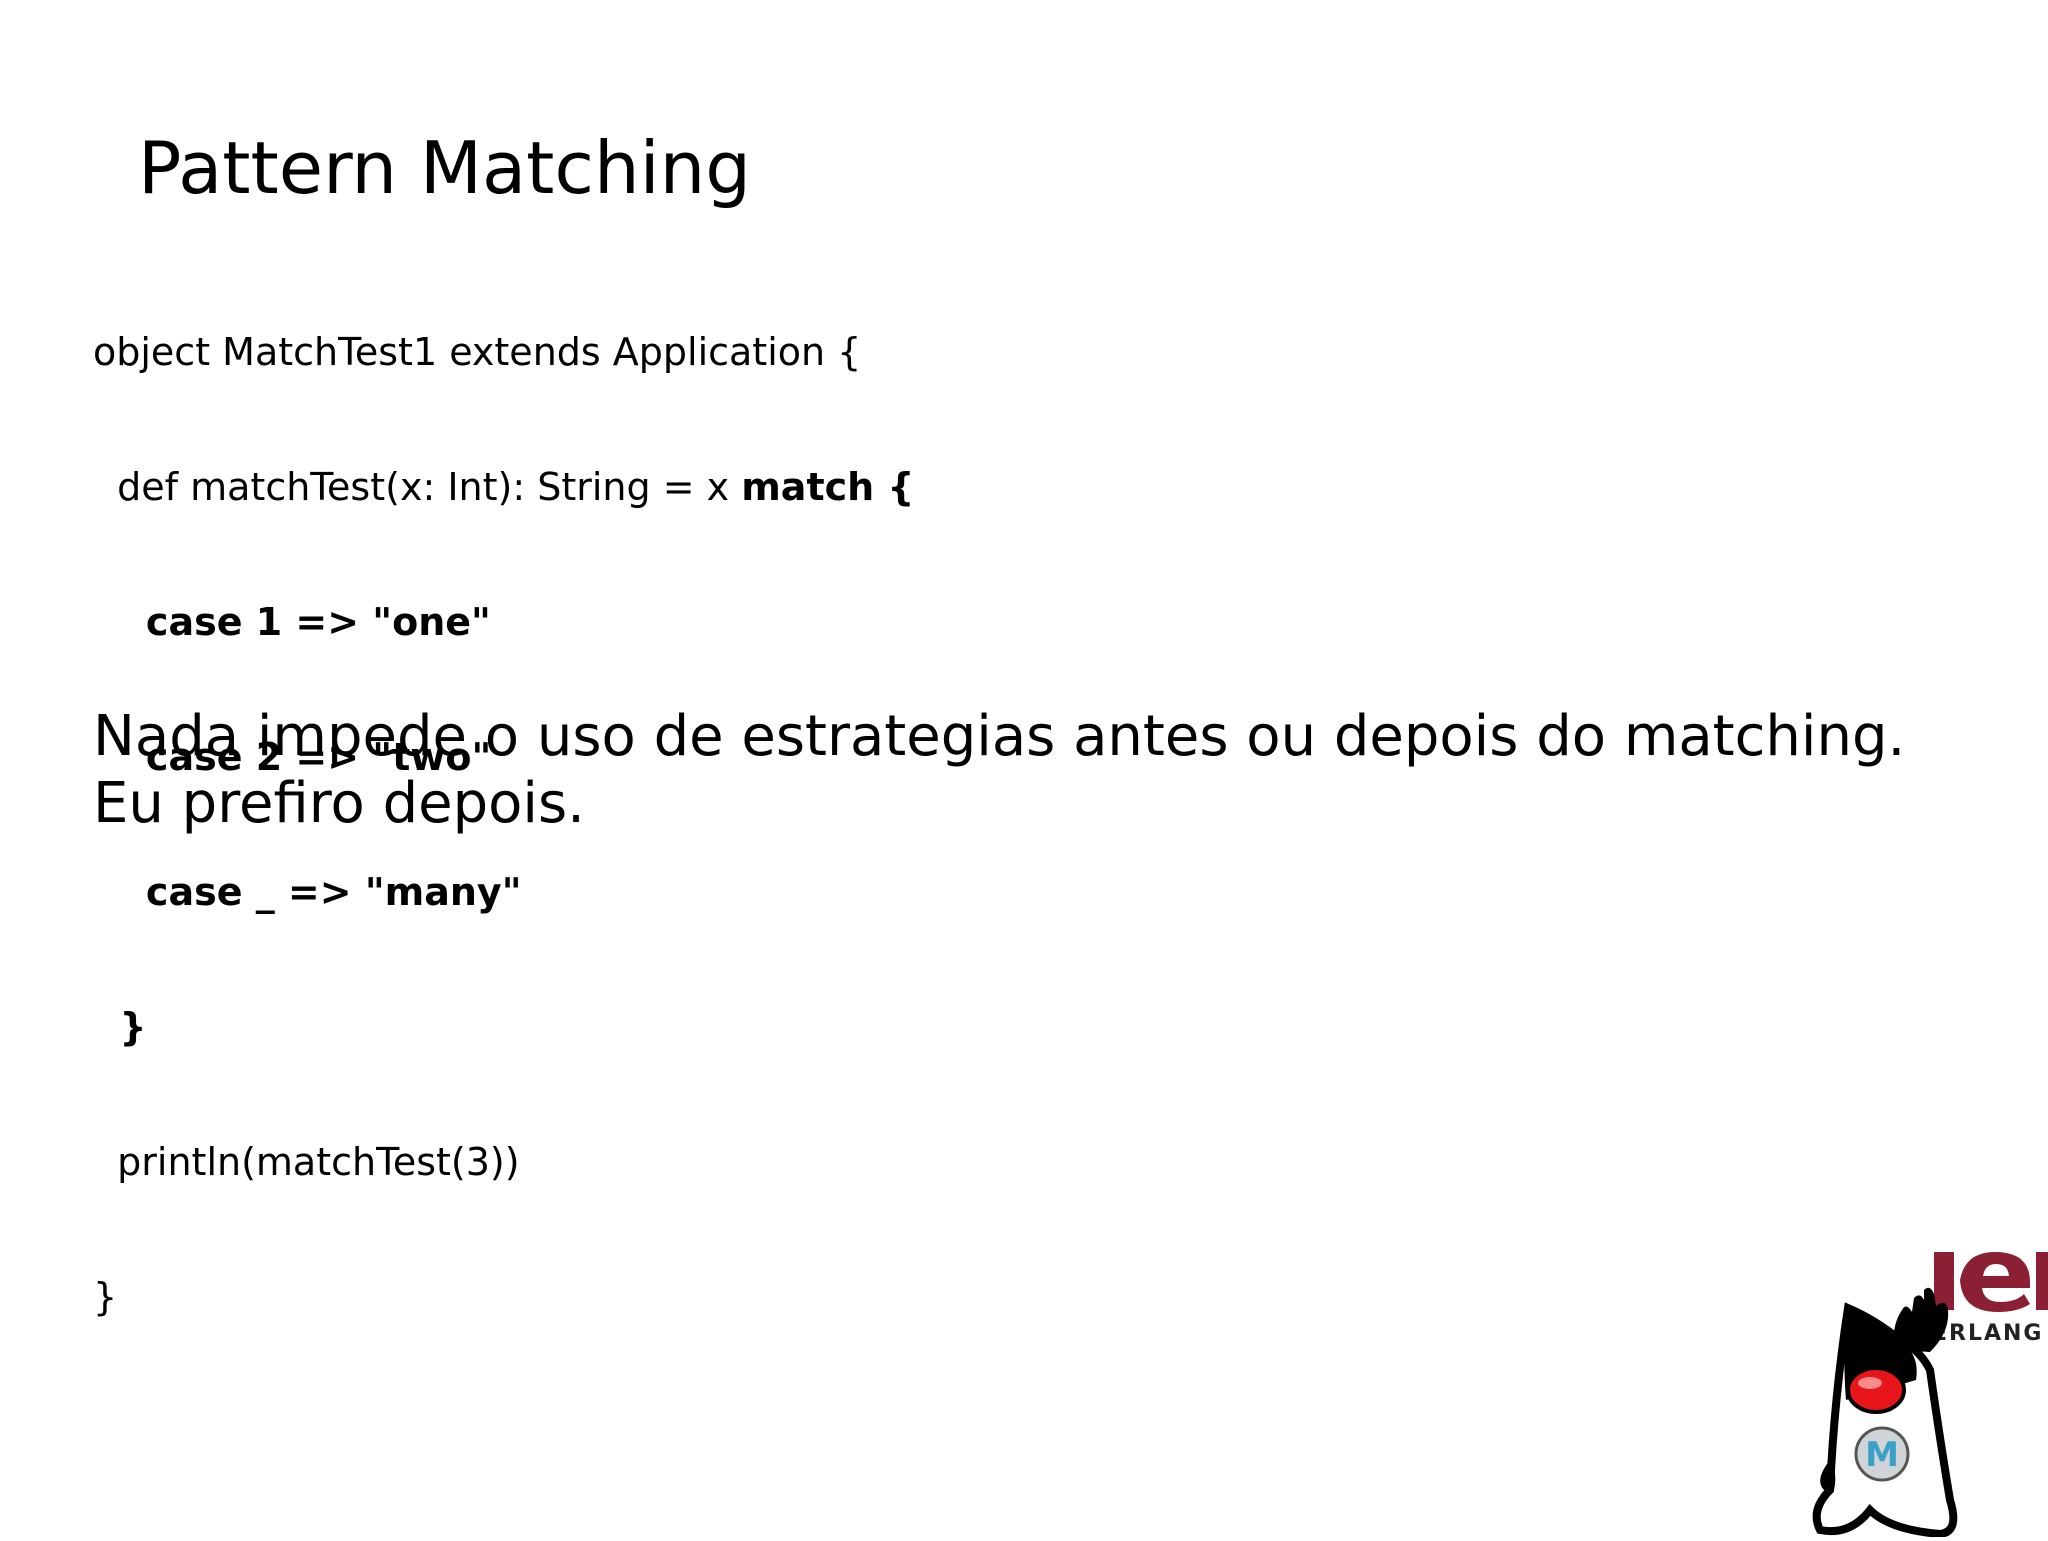 Image resolution: width=2048 pixels, height=1541 pixels. What do you see at coordinates (1987, 1333) in the screenshot?
I see `erlang-logo-text: ERLANG` at bounding box center [1987, 1333].